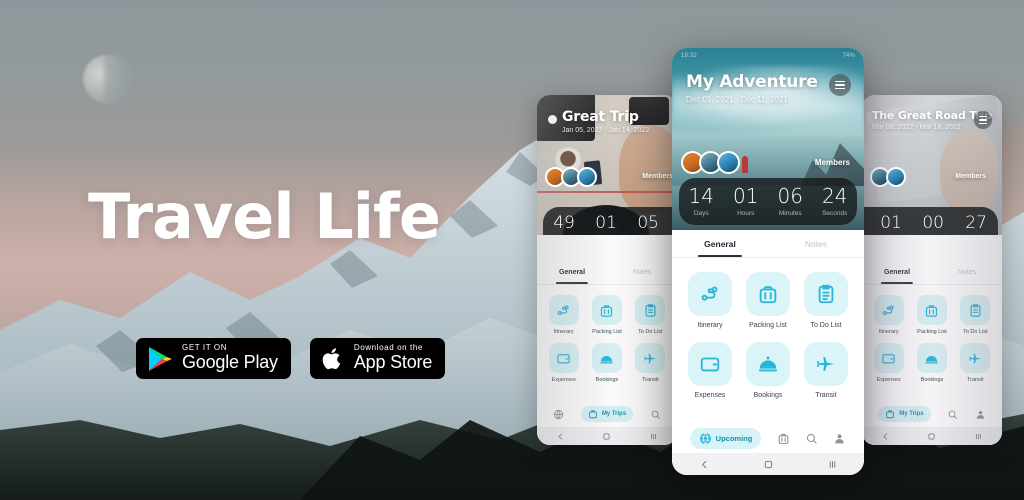 The width and height of the screenshot is (1024, 500). I want to click on phone-left-countdown: 49Days 01Hours 05Minutes 55Seconds, so click(610, 221).